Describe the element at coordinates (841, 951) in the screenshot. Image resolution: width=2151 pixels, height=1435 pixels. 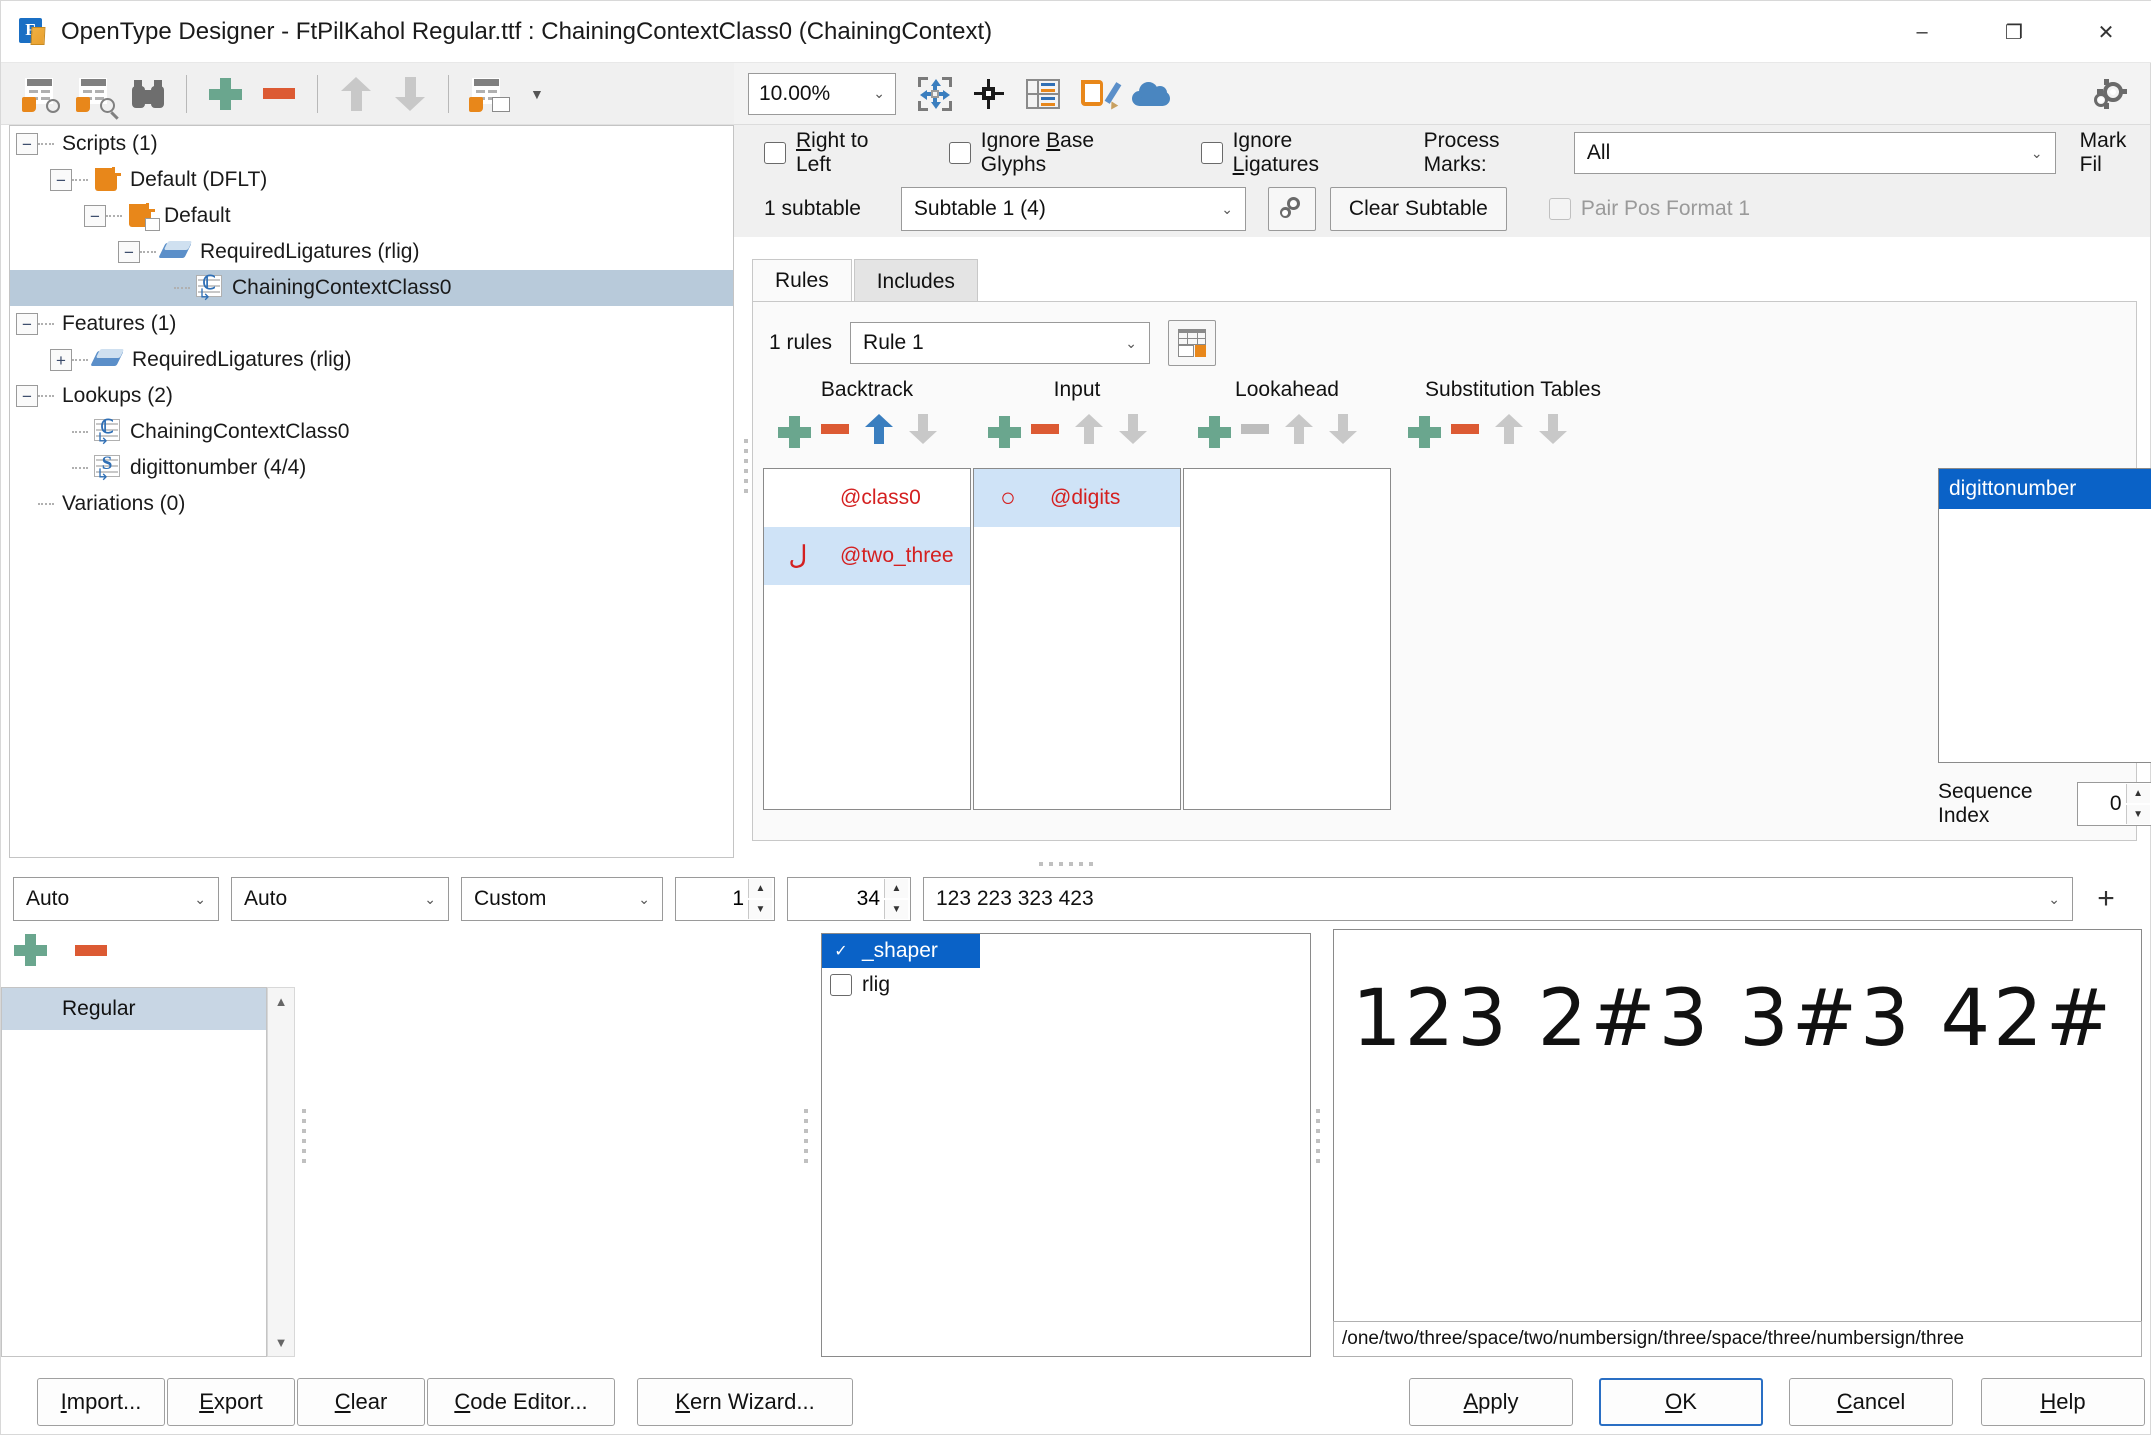
I see `checkbox-box: ✓` at that location.